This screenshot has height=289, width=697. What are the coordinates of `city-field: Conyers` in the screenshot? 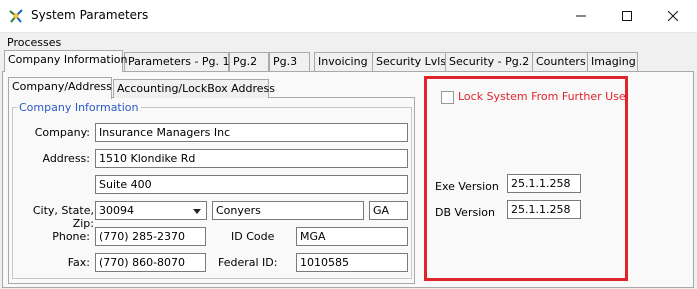 It's located at (288, 210).